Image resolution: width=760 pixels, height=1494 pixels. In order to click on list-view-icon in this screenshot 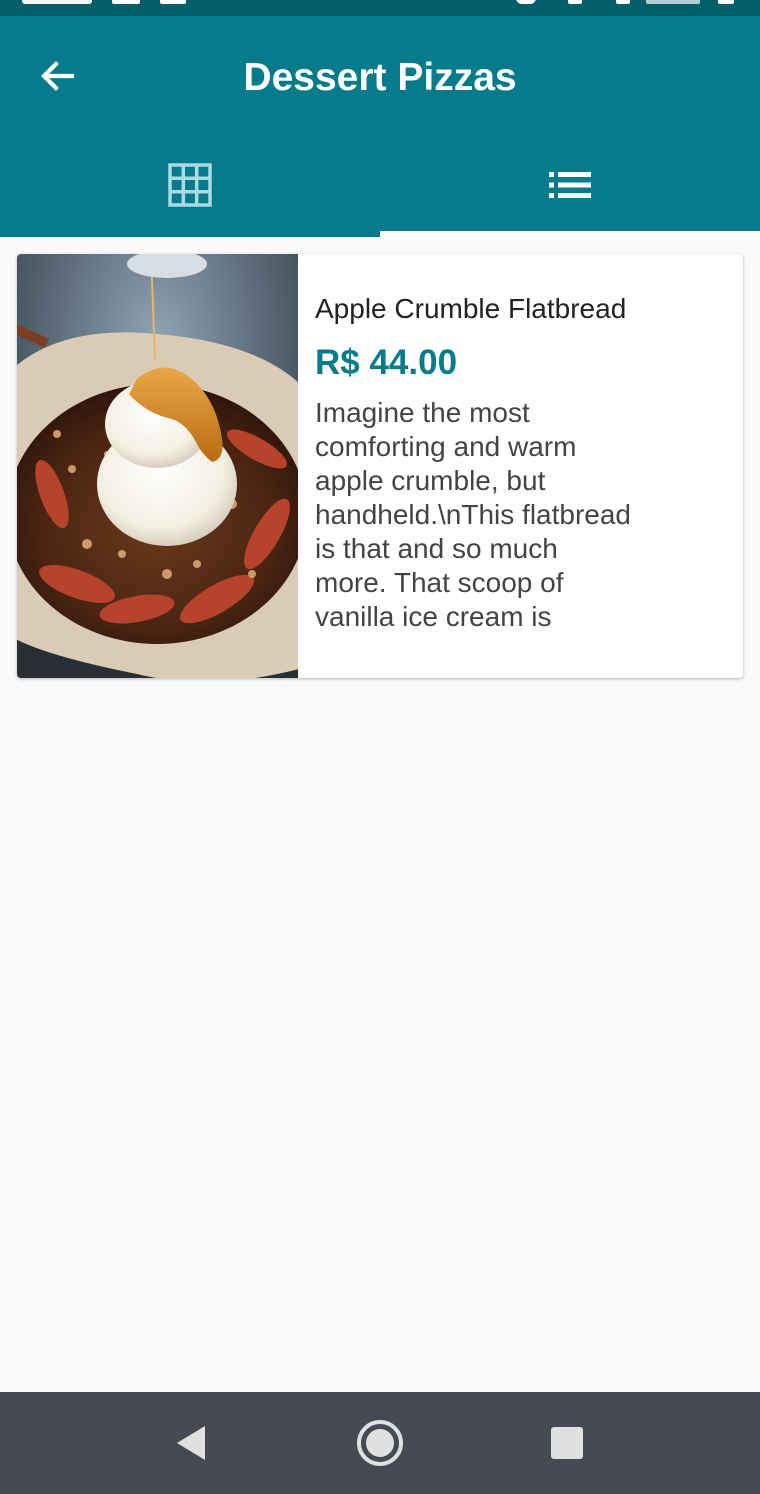, I will do `click(570, 184)`.